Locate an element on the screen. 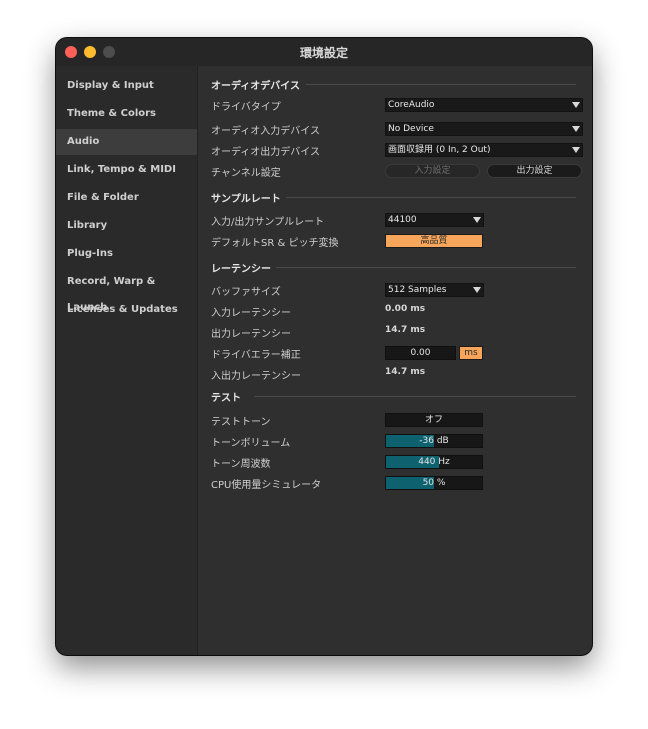 Image resolution: width=648 pixels, height=729 pixels. driver-type-value: CoreAudio is located at coordinates (411, 105).